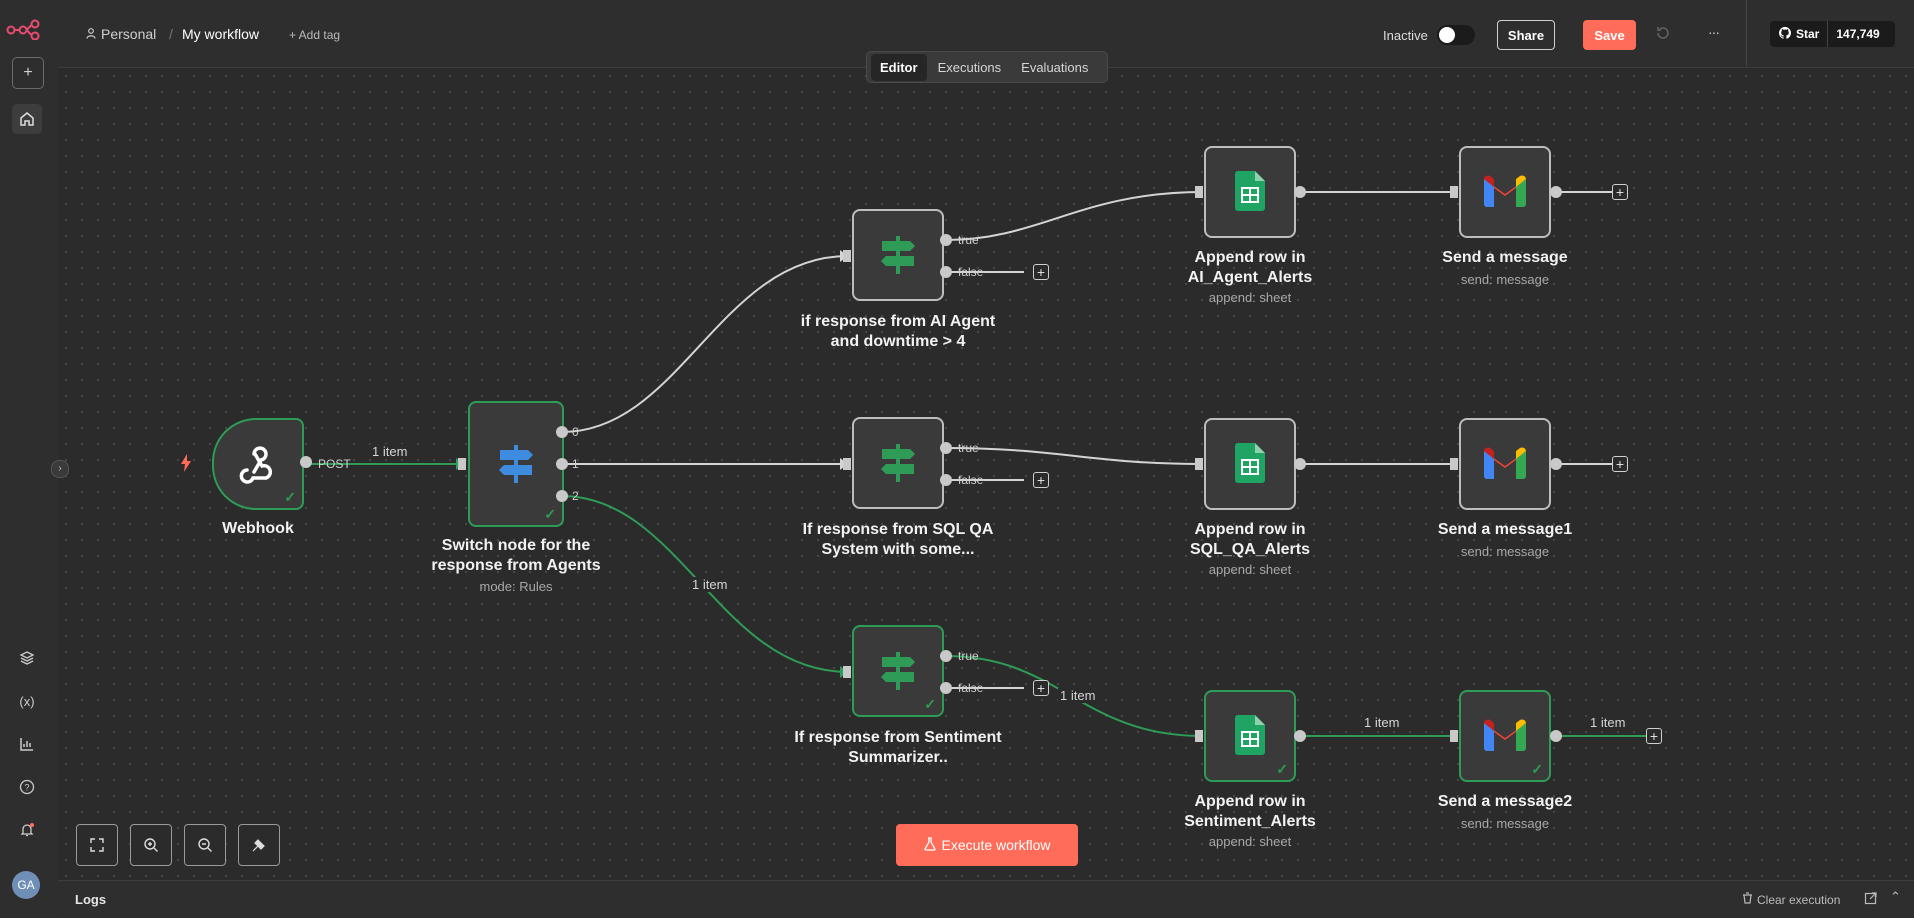 This screenshot has height=918, width=1914. I want to click on append-node-ai-agent, so click(1250, 192).